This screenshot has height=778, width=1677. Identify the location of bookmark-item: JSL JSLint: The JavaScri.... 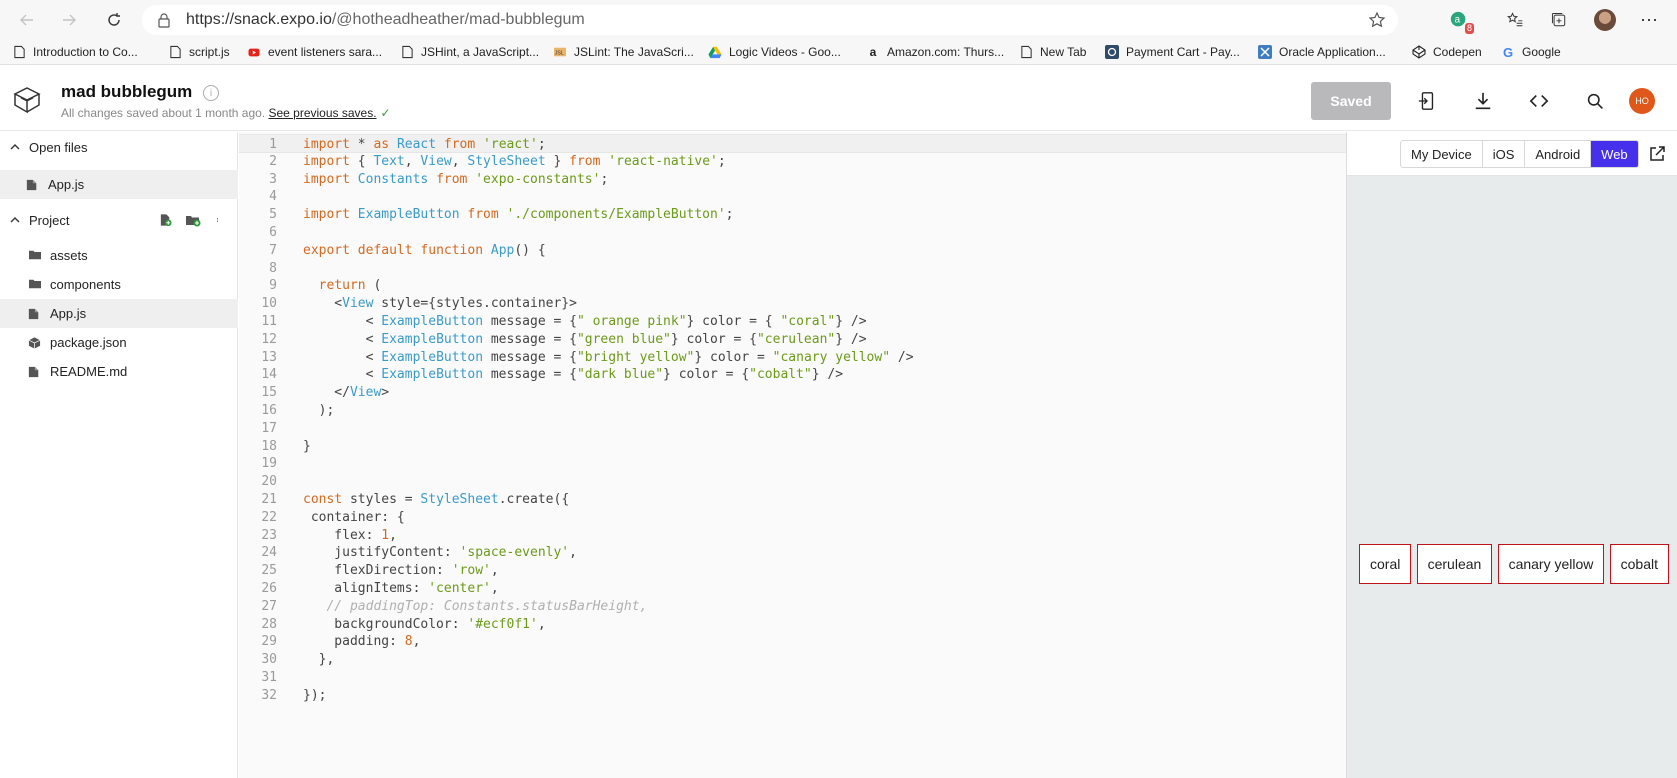
(623, 52).